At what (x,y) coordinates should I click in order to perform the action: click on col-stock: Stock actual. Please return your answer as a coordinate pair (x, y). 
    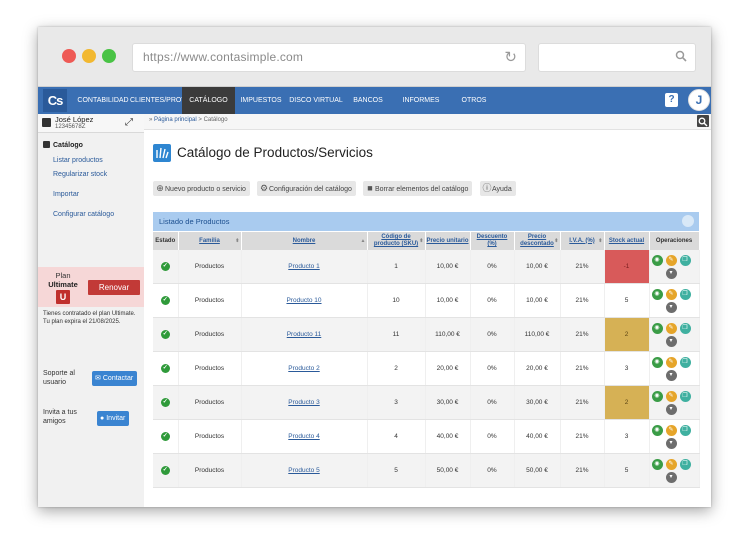
    Looking at the image, I should click on (627, 241).